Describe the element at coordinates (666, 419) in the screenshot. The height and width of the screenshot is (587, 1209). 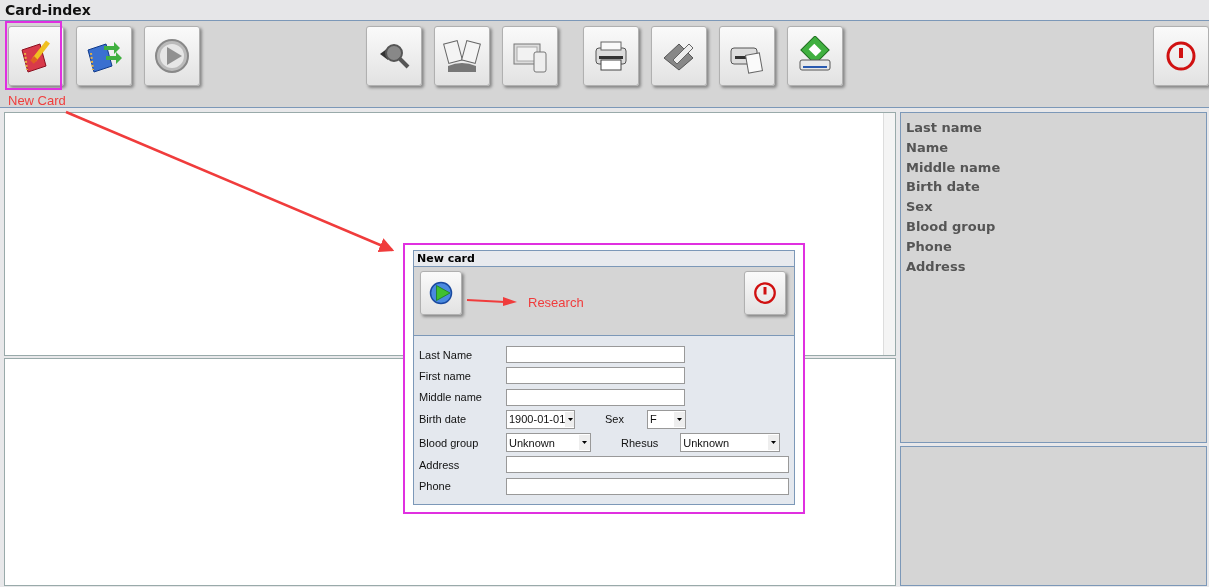
I see `dropdown: F` at that location.